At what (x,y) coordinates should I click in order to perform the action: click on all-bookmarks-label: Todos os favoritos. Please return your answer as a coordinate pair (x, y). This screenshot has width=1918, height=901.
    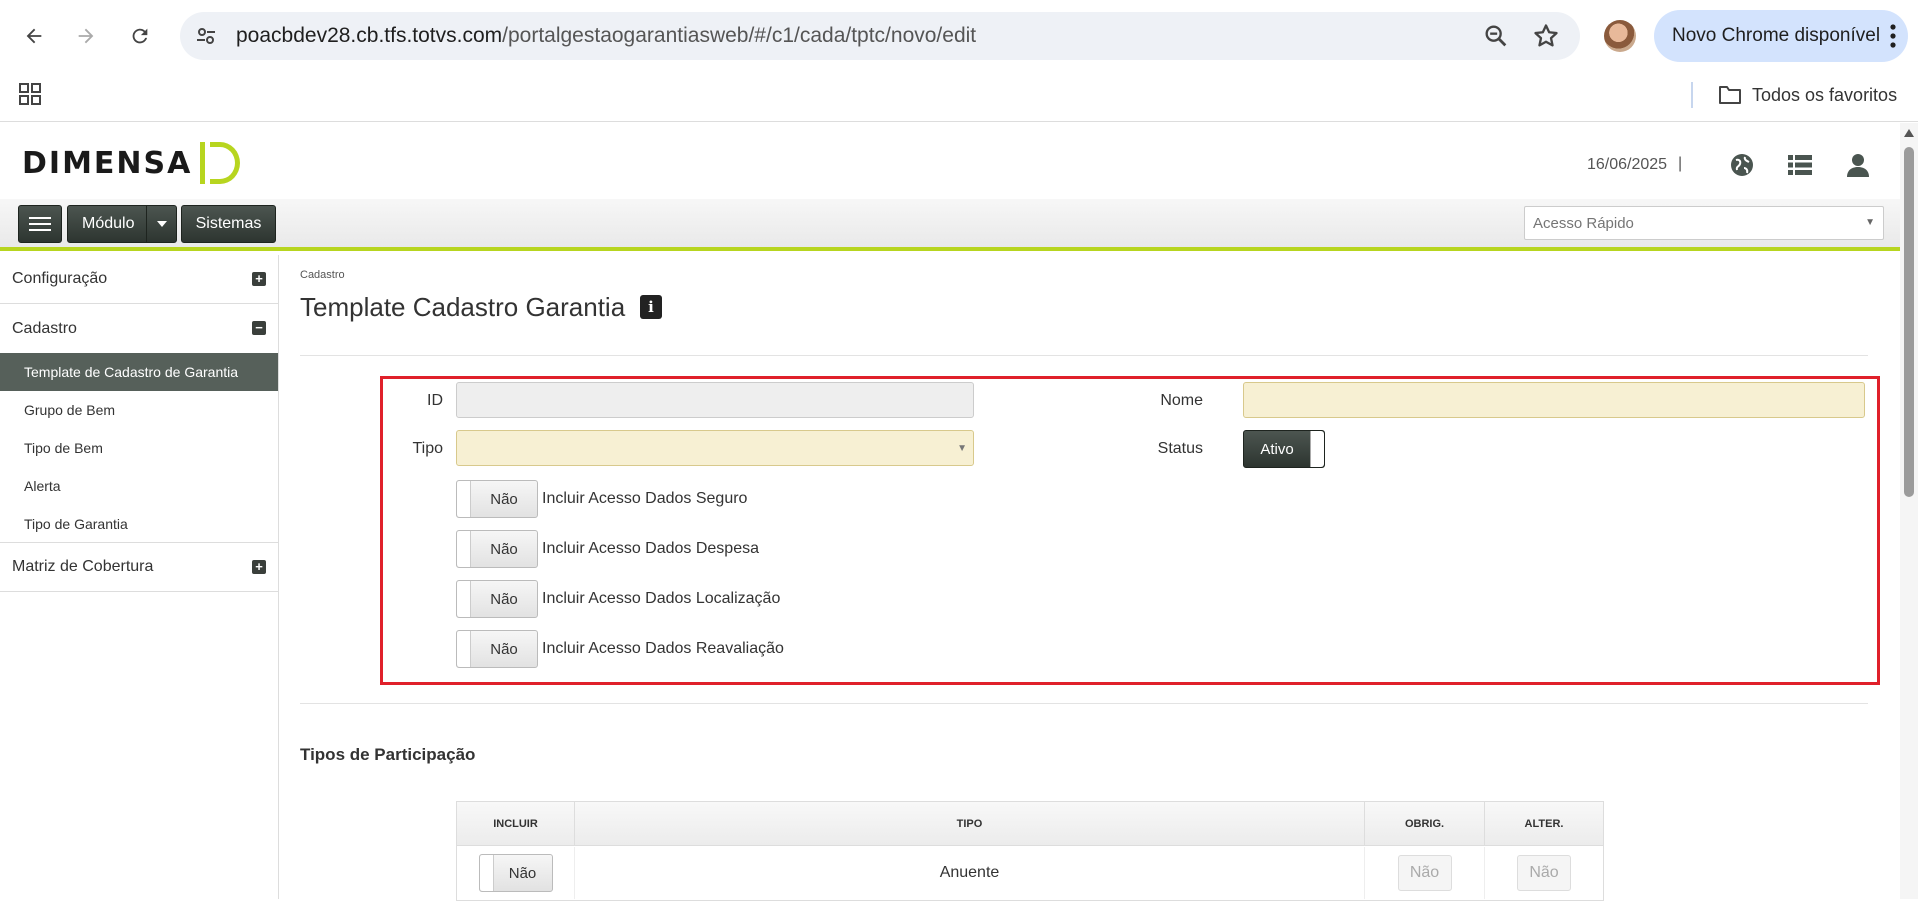
    Looking at the image, I should click on (1825, 94).